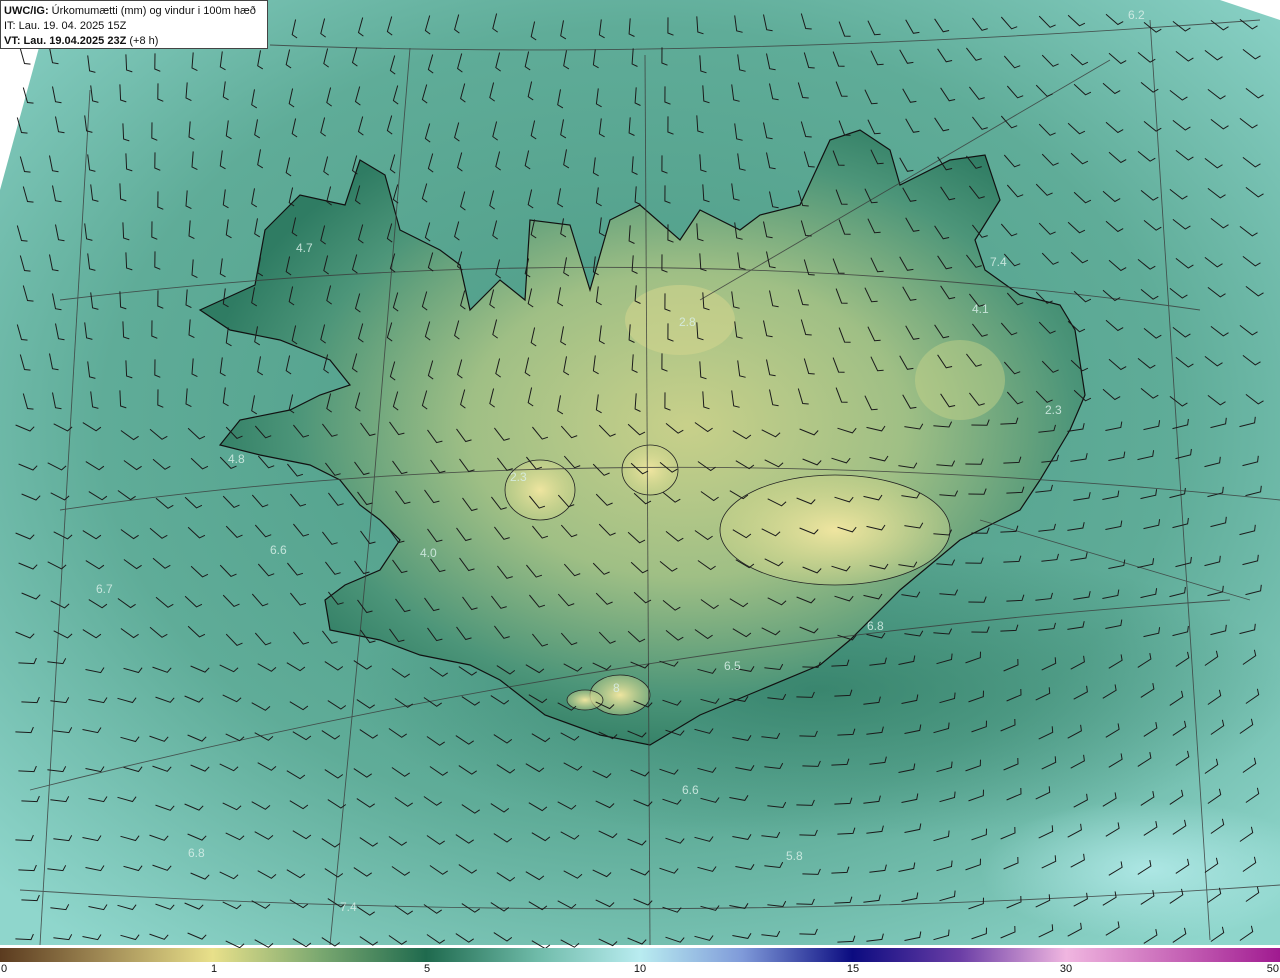 This screenshot has height=978, width=1280. Describe the element at coordinates (144, 41) in the screenshot. I see `valid-time-offset: (+8 h)` at that location.